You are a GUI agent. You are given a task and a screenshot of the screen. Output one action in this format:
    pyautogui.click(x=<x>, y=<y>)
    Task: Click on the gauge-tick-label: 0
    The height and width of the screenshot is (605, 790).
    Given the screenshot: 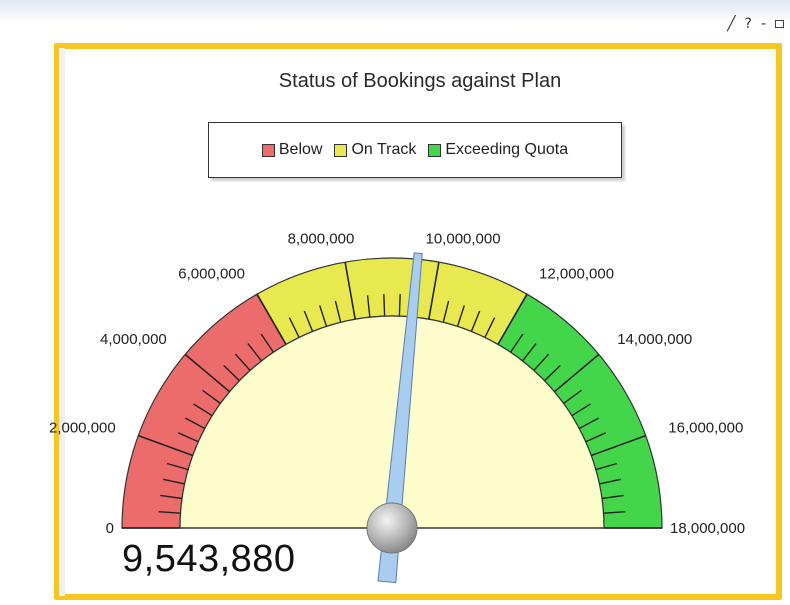 What is the action you would take?
    pyautogui.click(x=110, y=528)
    